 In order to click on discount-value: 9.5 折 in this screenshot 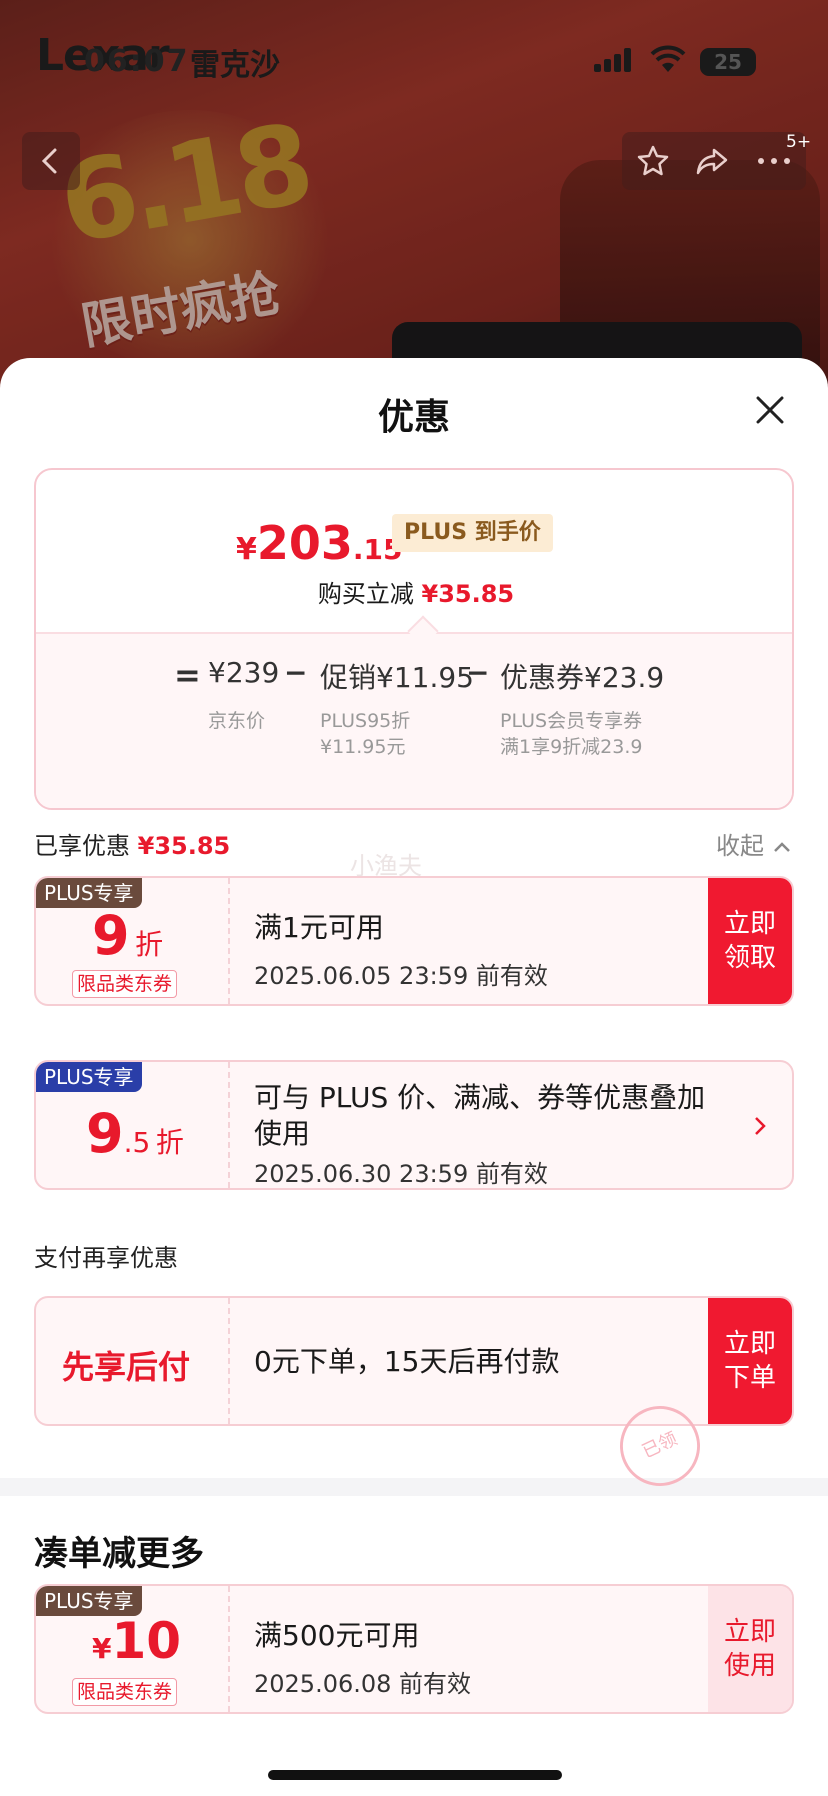, I will do `click(135, 1133)`.